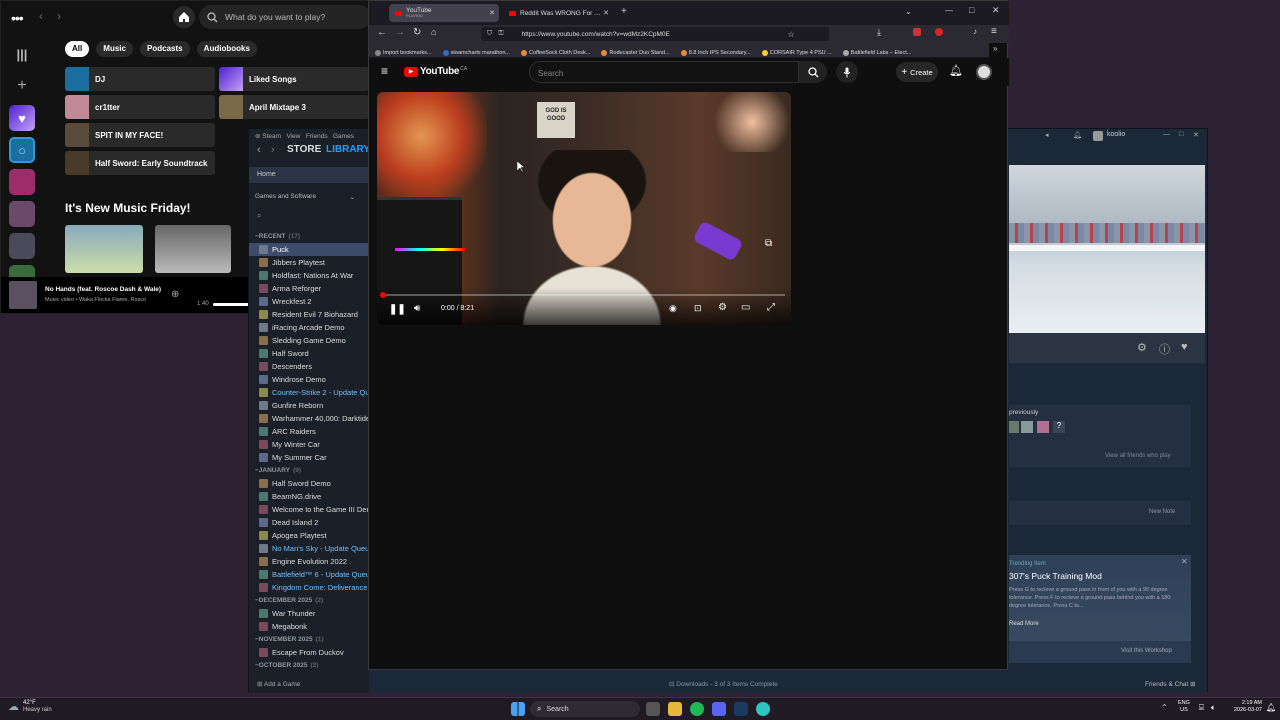 This screenshot has height=720, width=1280. What do you see at coordinates (1024, 624) in the screenshot?
I see `read-more-link: Read More` at bounding box center [1024, 624].